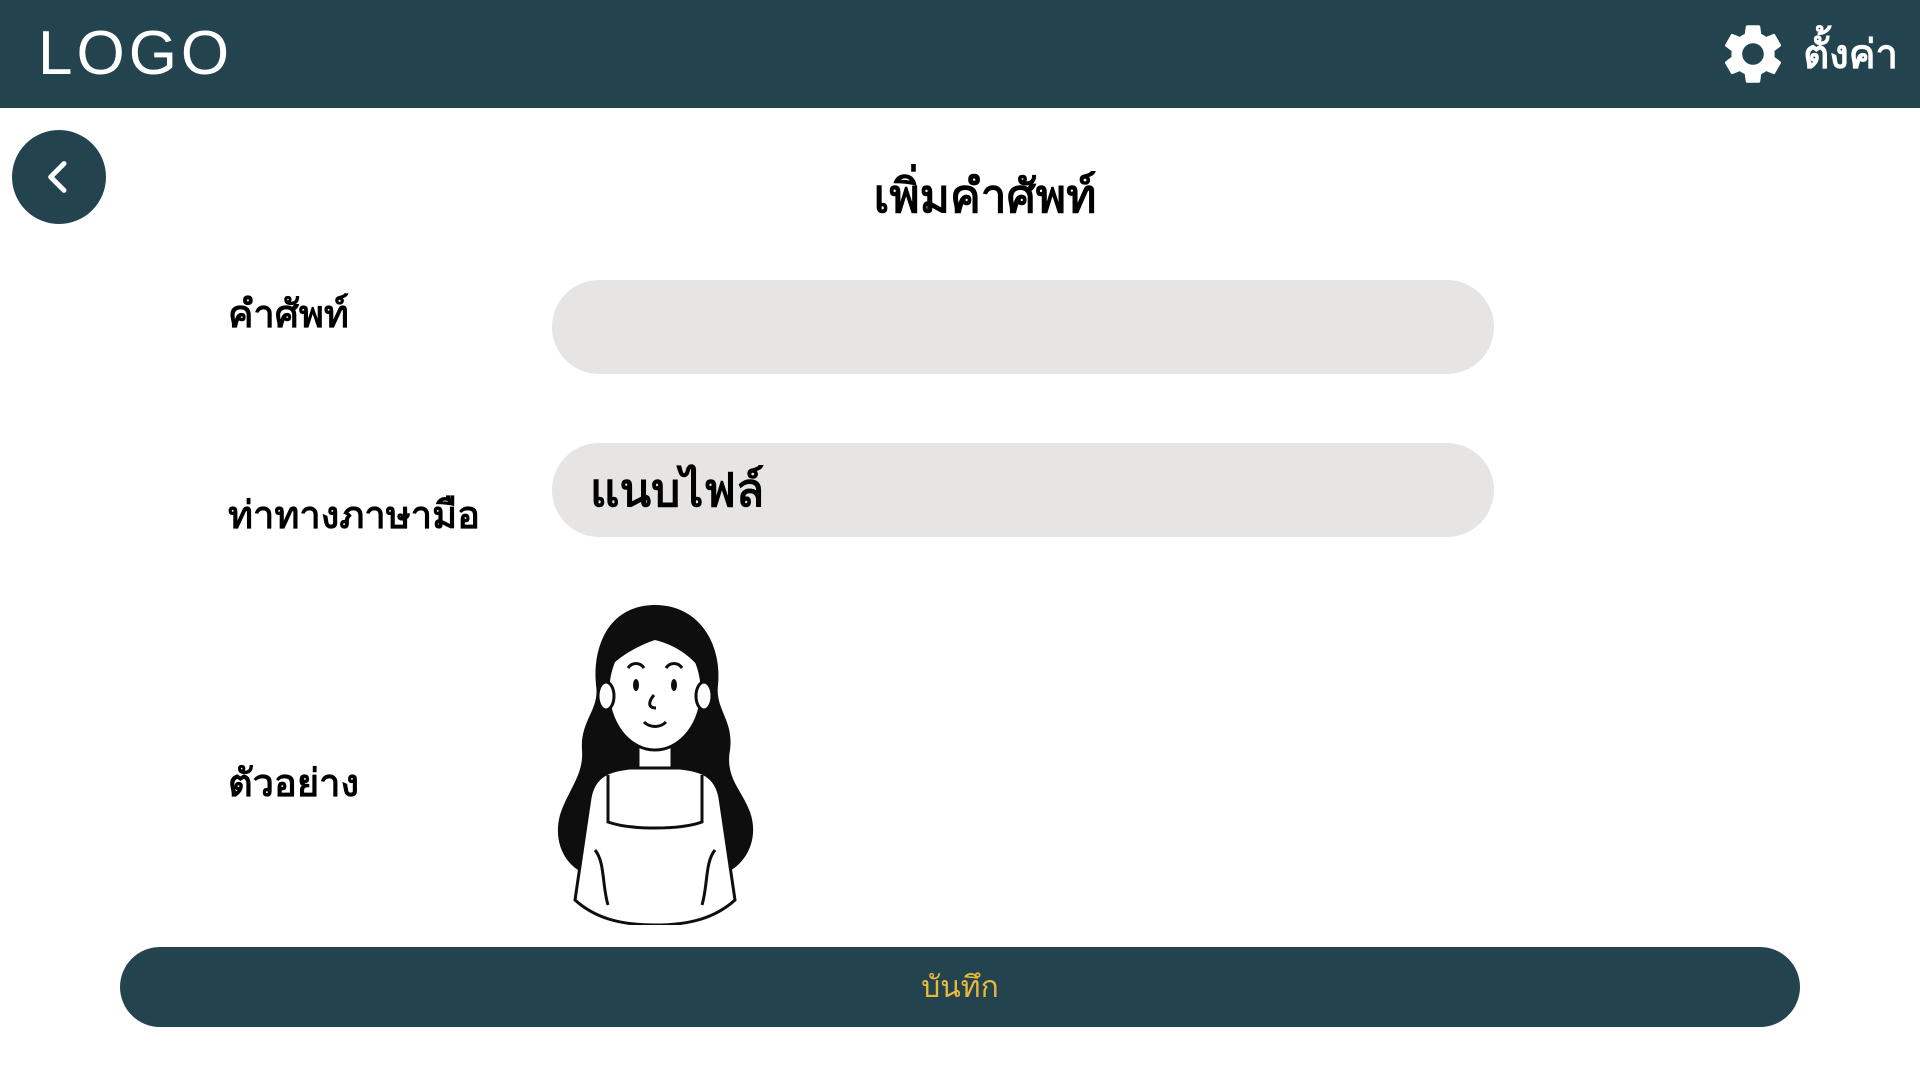  I want to click on save-button: บันทึก, so click(960, 987).